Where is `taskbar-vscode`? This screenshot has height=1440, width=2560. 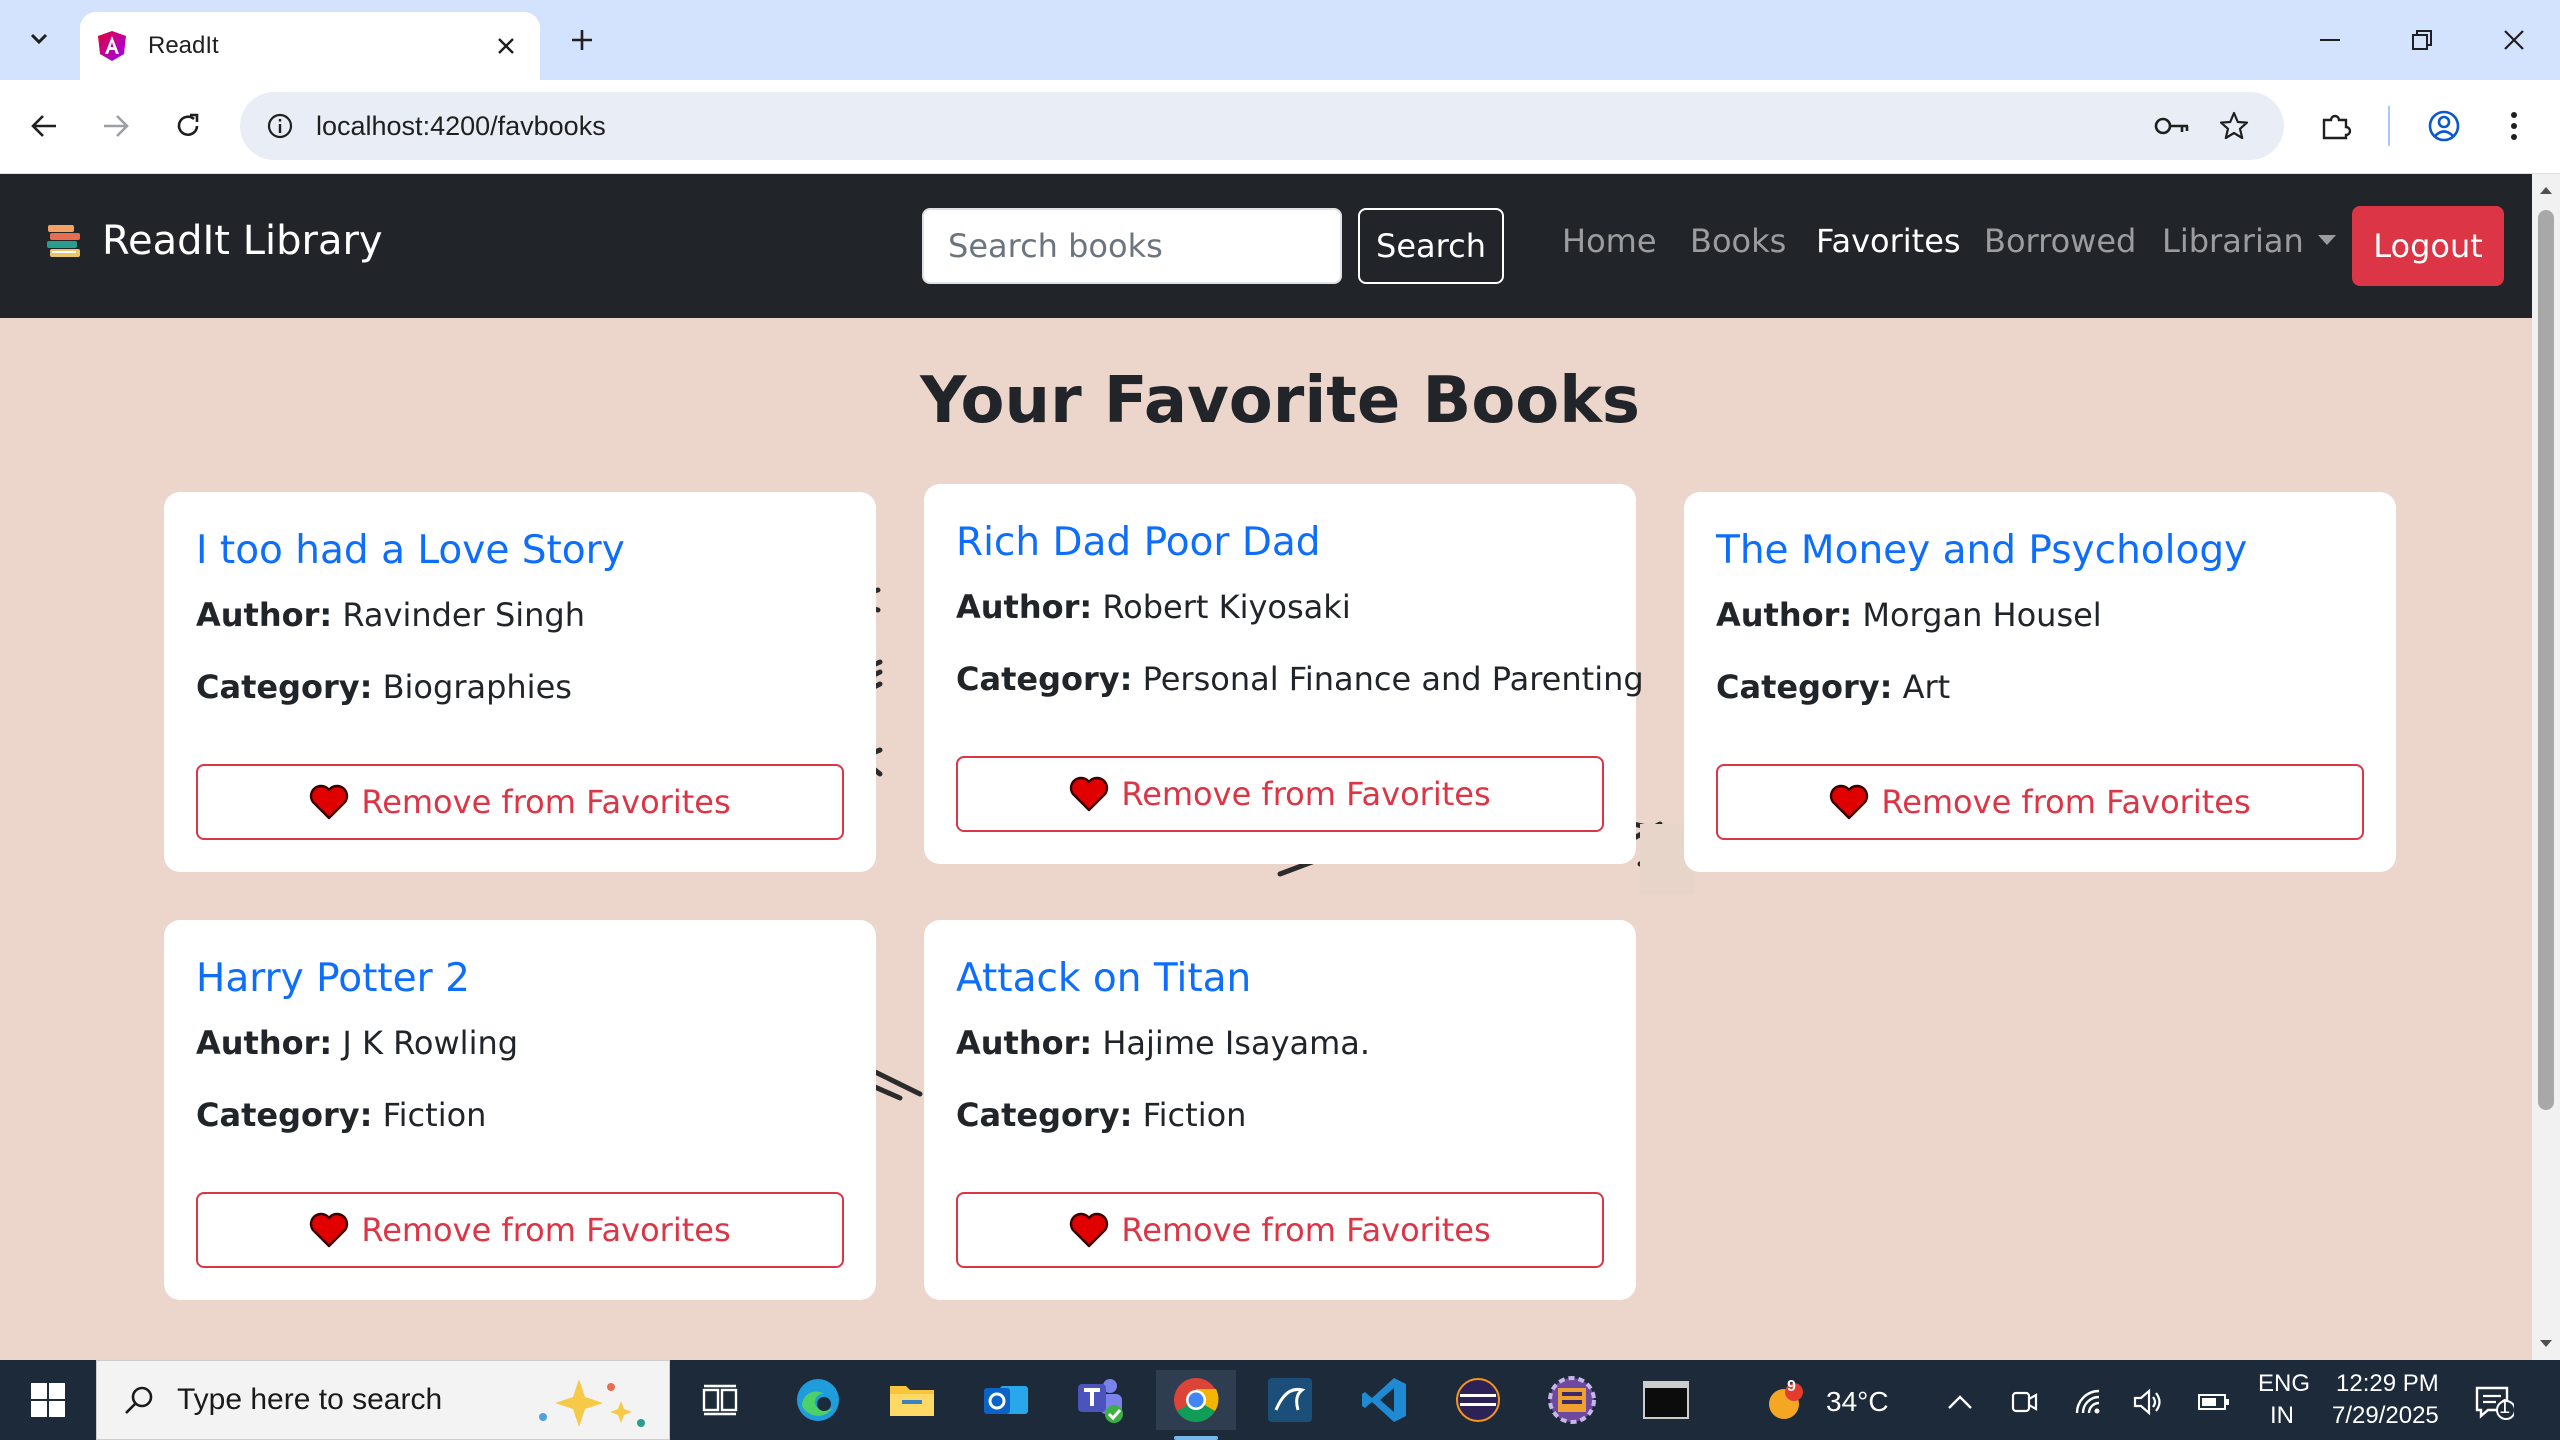
taskbar-vscode is located at coordinates (1384, 1400).